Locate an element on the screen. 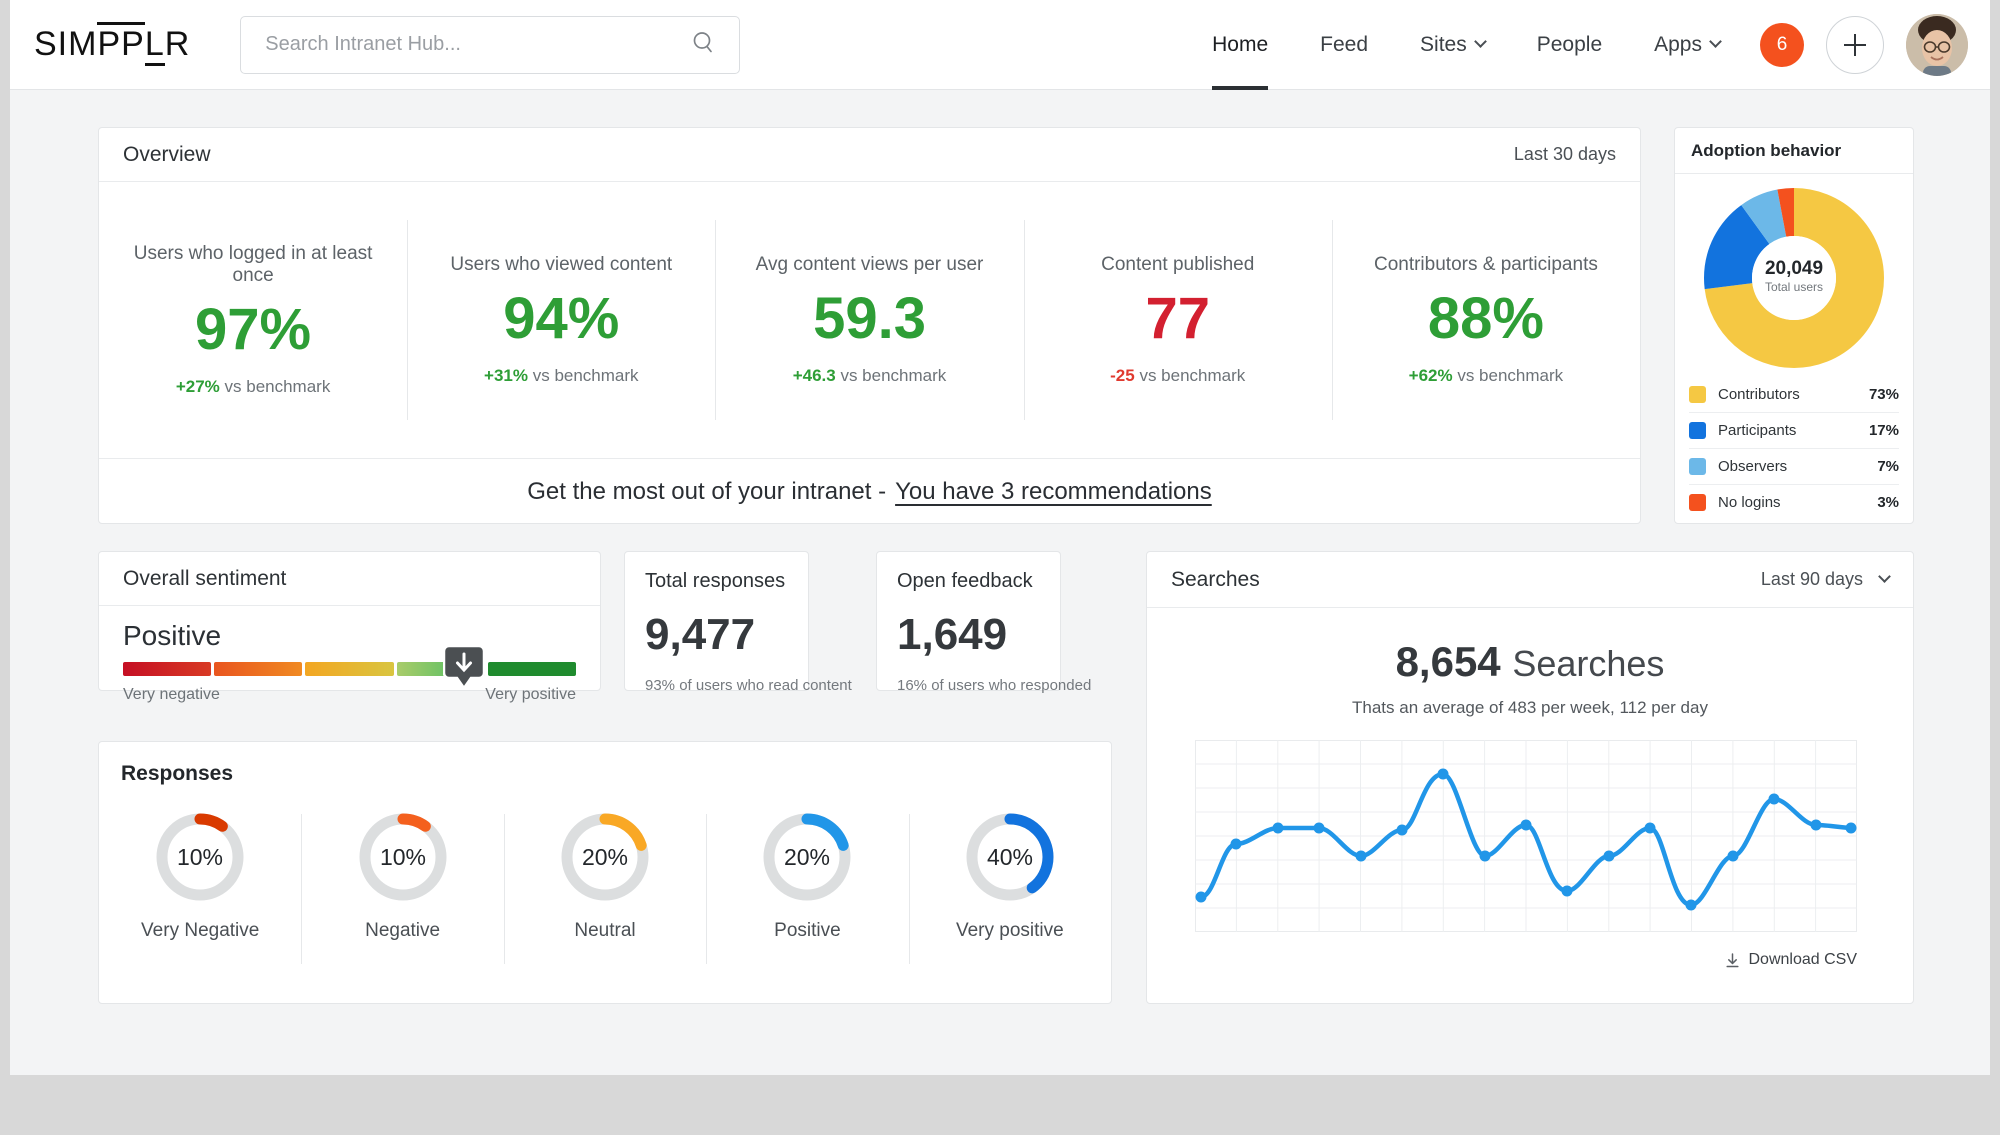  gauge-label: Positive is located at coordinates (807, 930).